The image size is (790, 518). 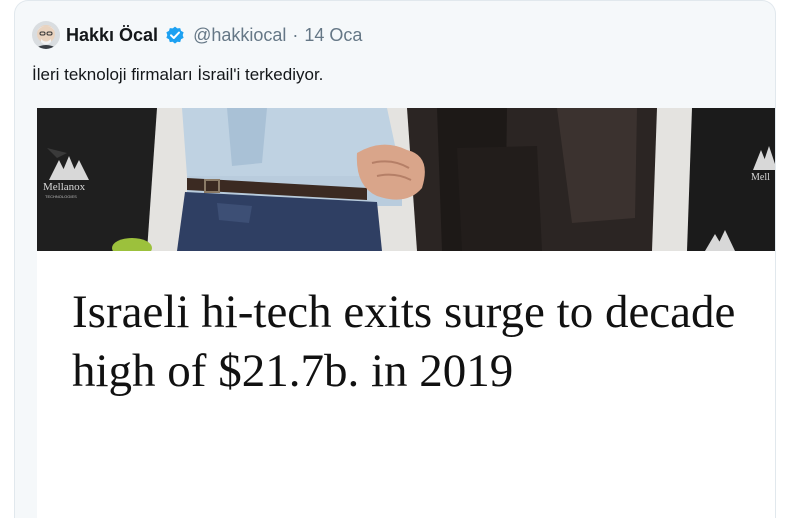 What do you see at coordinates (112, 35) in the screenshot?
I see `author-display-name: Hakkı Öcal` at bounding box center [112, 35].